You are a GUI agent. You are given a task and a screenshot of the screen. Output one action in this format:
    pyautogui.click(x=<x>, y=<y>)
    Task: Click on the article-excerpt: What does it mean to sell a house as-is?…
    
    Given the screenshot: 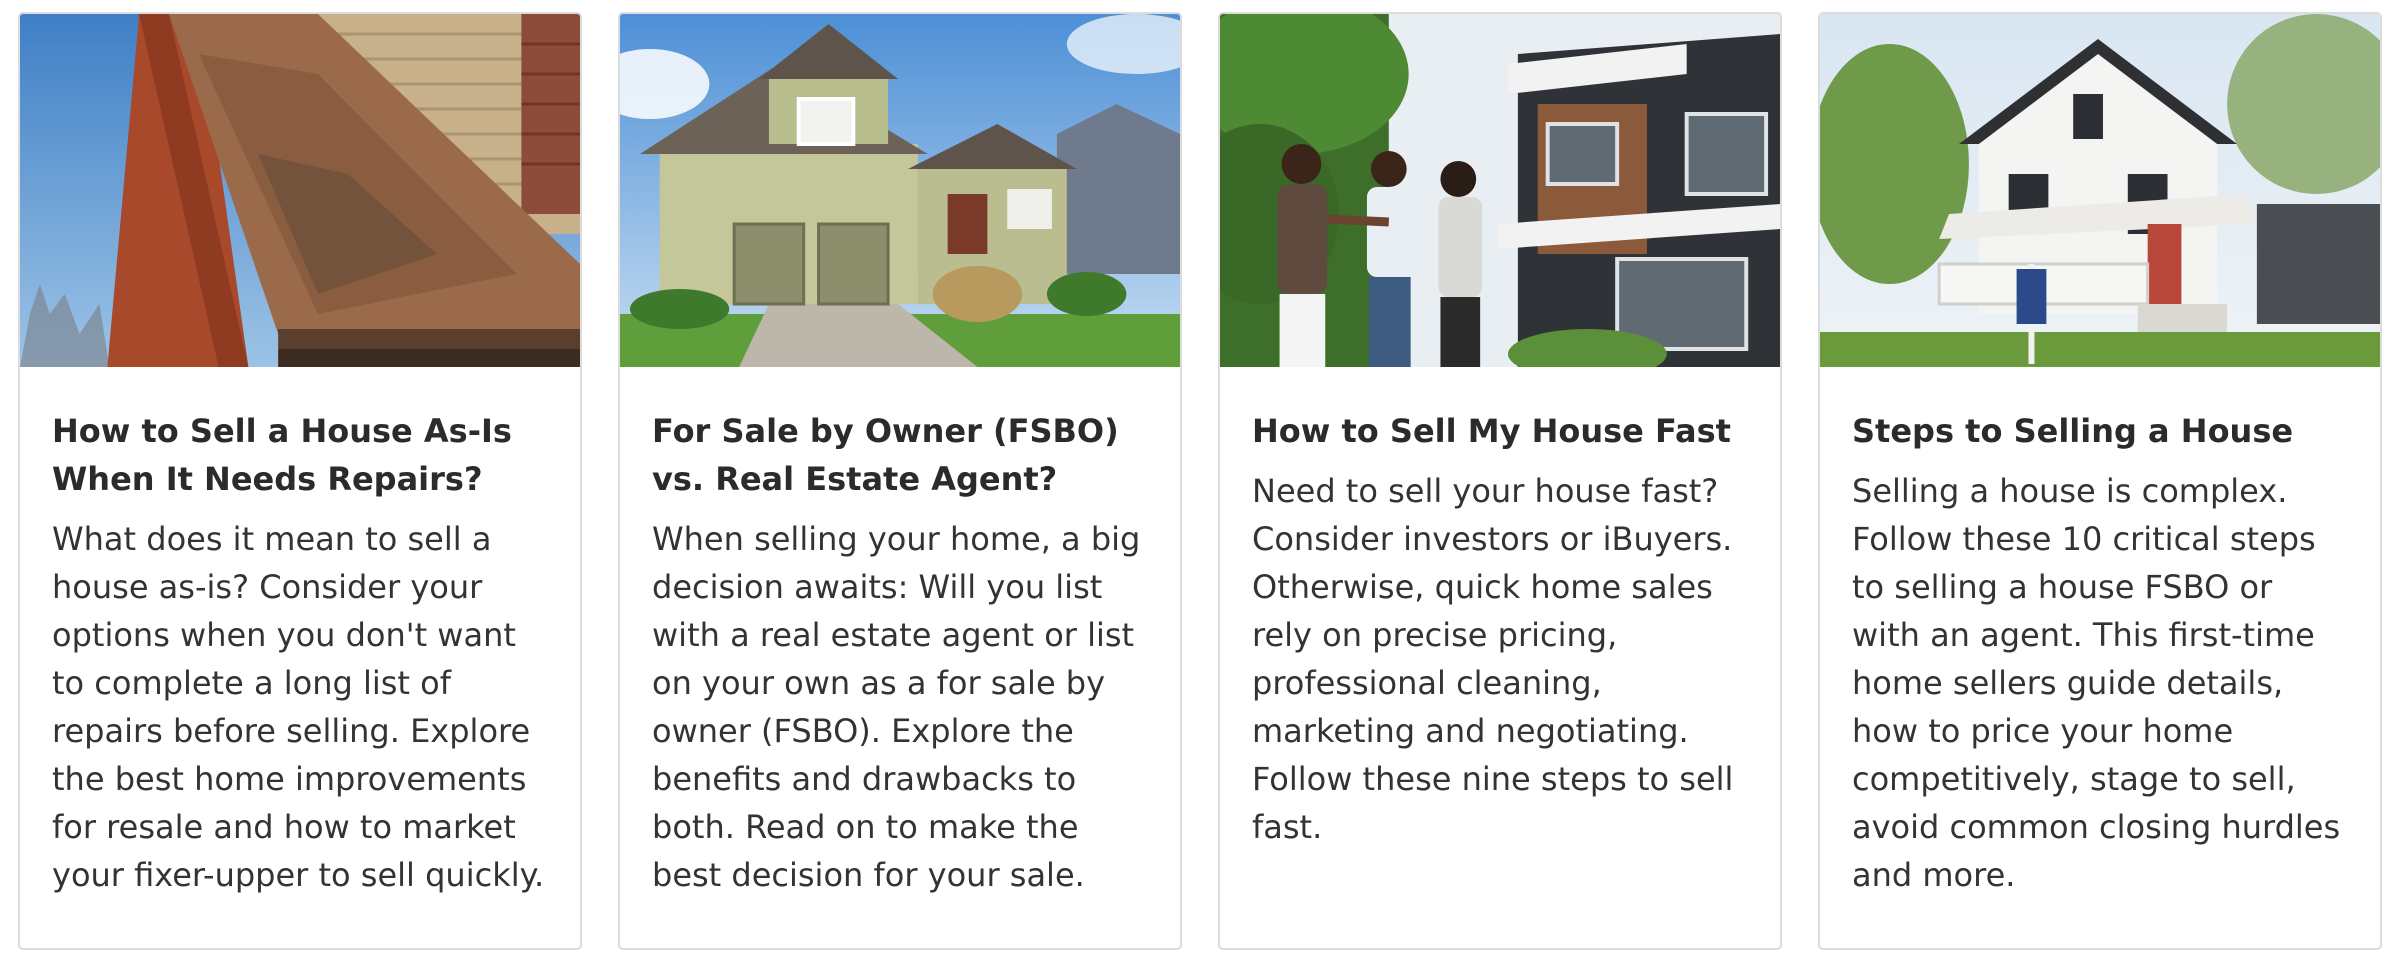 What is the action you would take?
    pyautogui.click(x=298, y=707)
    